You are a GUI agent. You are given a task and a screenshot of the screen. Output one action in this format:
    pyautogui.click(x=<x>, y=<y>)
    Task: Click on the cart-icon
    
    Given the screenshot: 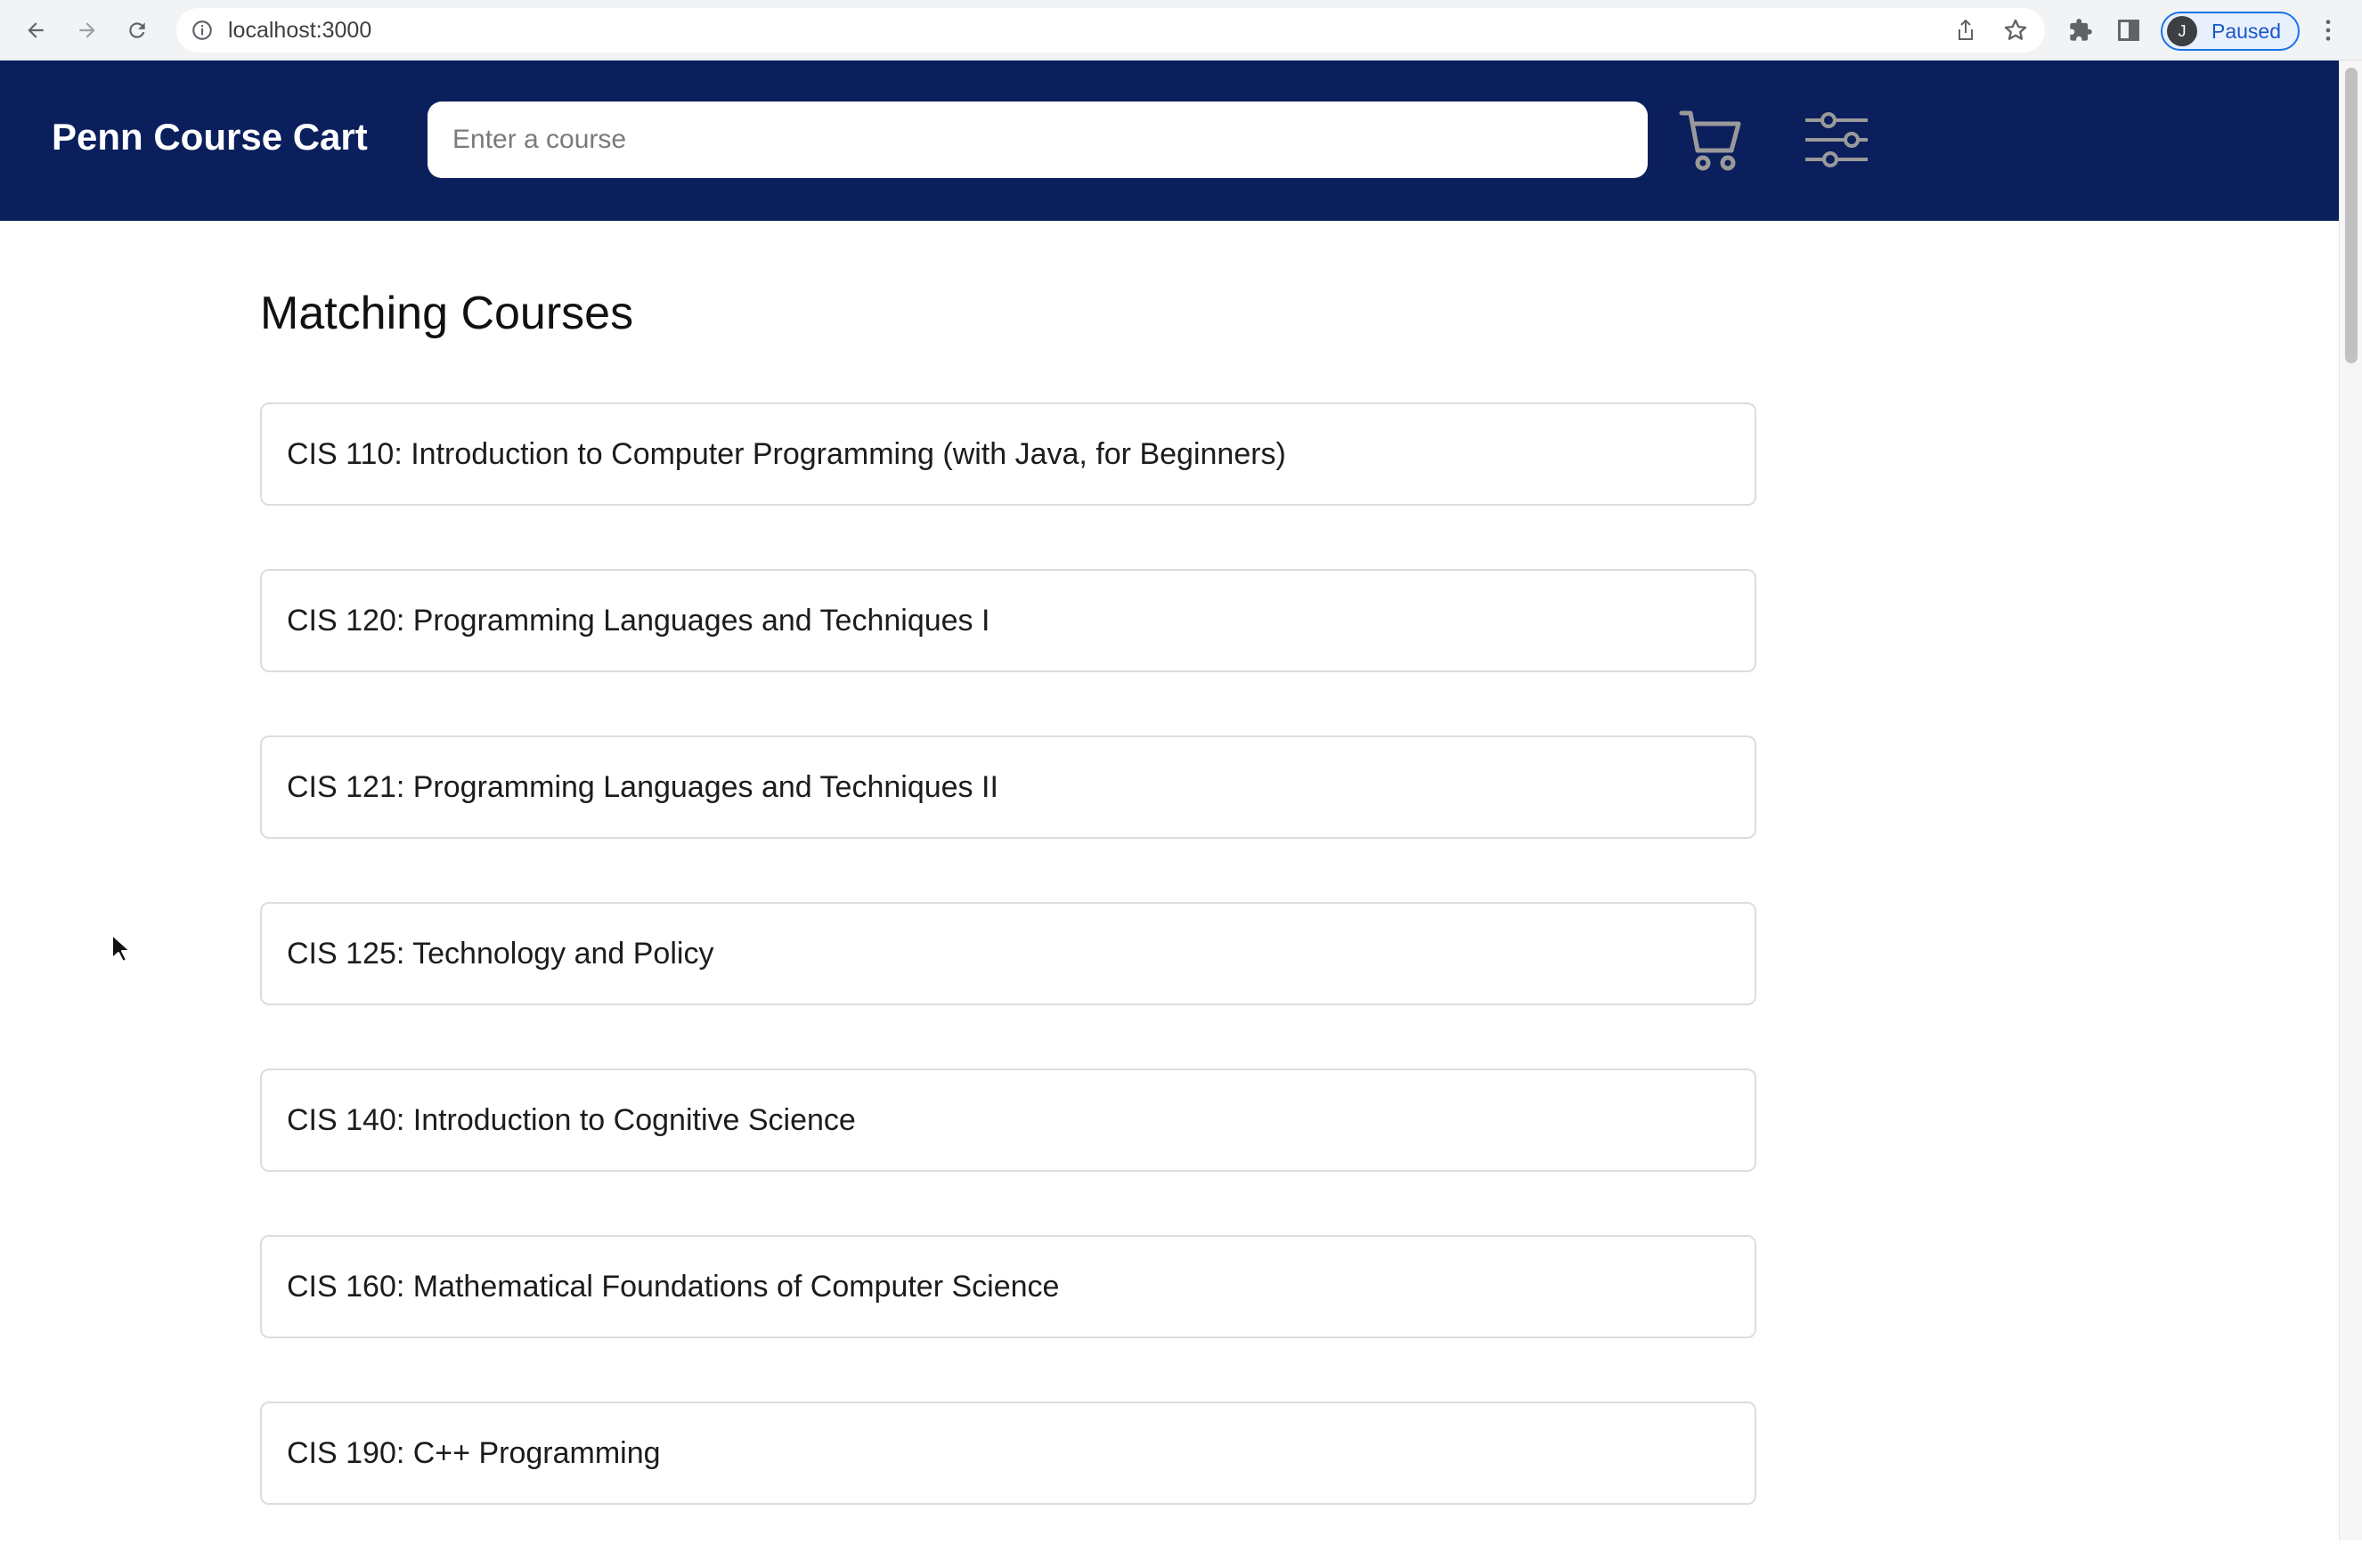 What is the action you would take?
    pyautogui.click(x=1712, y=140)
    